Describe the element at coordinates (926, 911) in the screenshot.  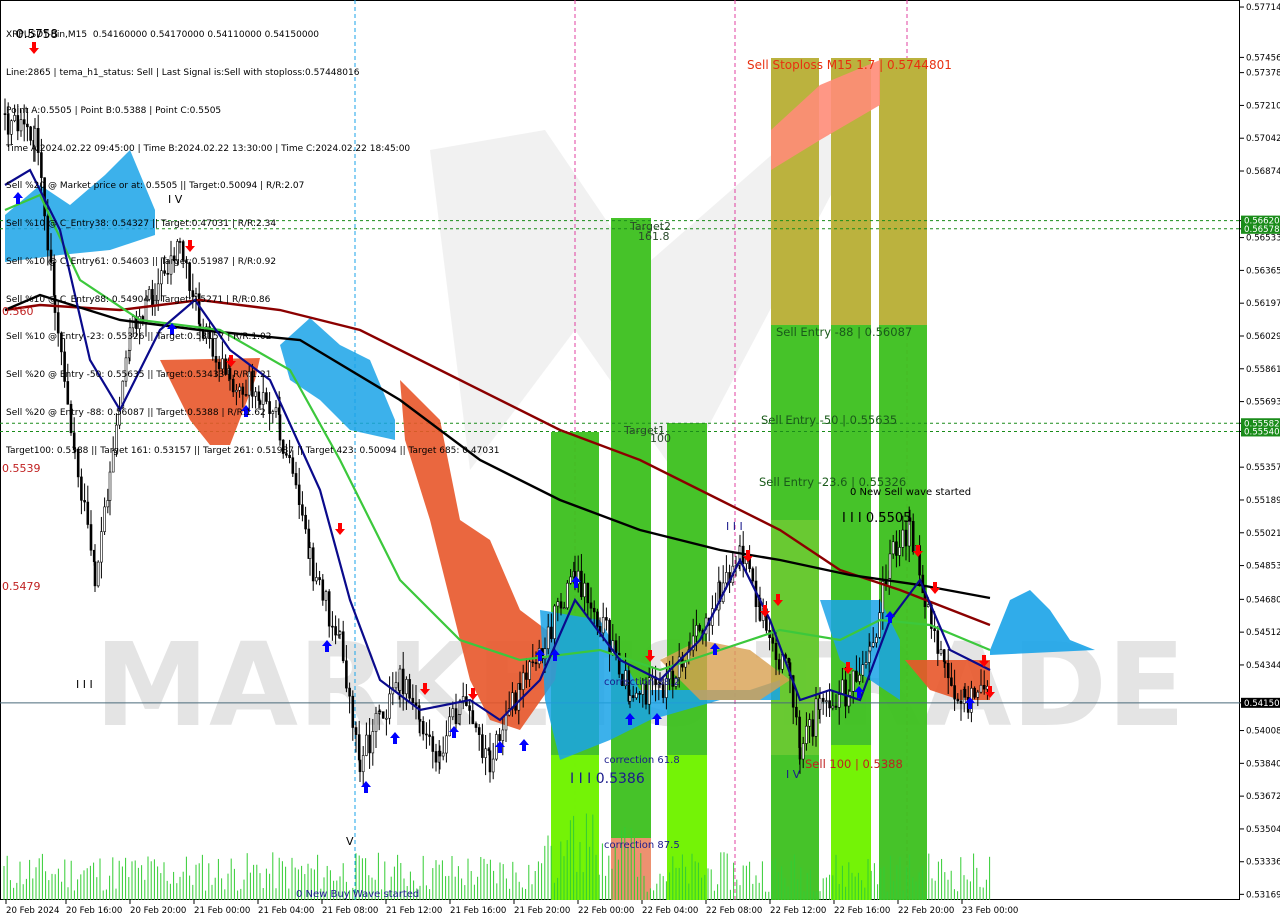
I see `time-tick-label: 22 Feb 20:00` at that location.